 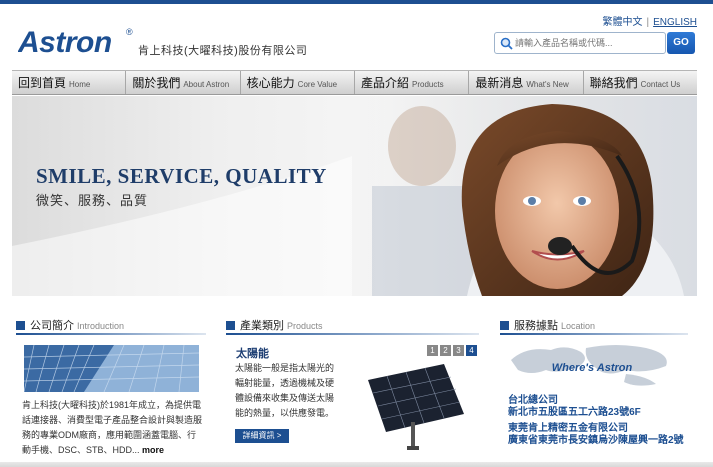 I want to click on nav-sublabel: What's New, so click(x=547, y=84).